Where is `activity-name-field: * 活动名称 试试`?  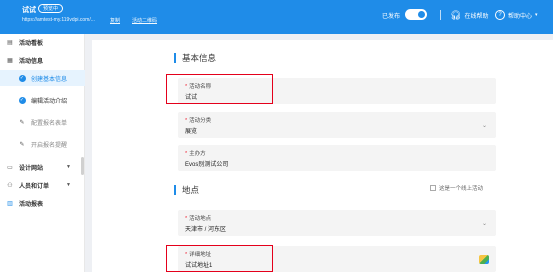
activity-name-field: * 活动名称 试试 is located at coordinates (337, 91).